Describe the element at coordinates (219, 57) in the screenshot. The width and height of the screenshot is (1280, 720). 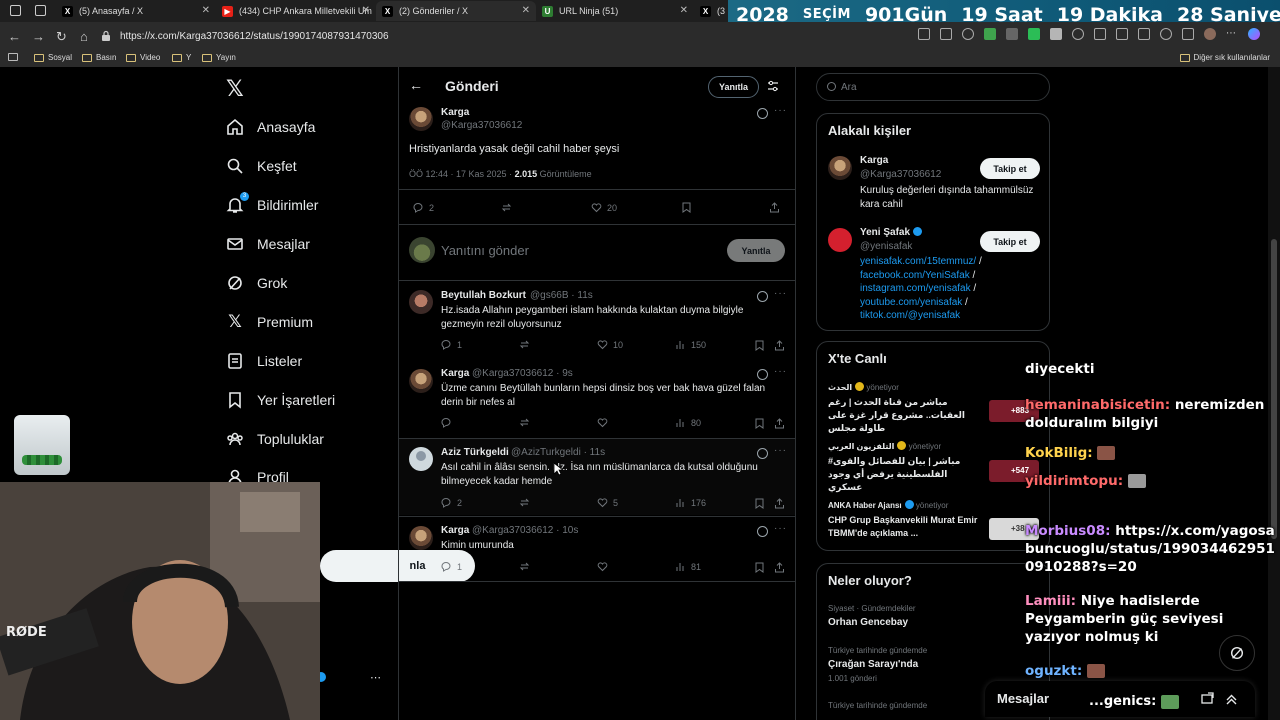
I see `bookmark-folder: Yayın` at that location.